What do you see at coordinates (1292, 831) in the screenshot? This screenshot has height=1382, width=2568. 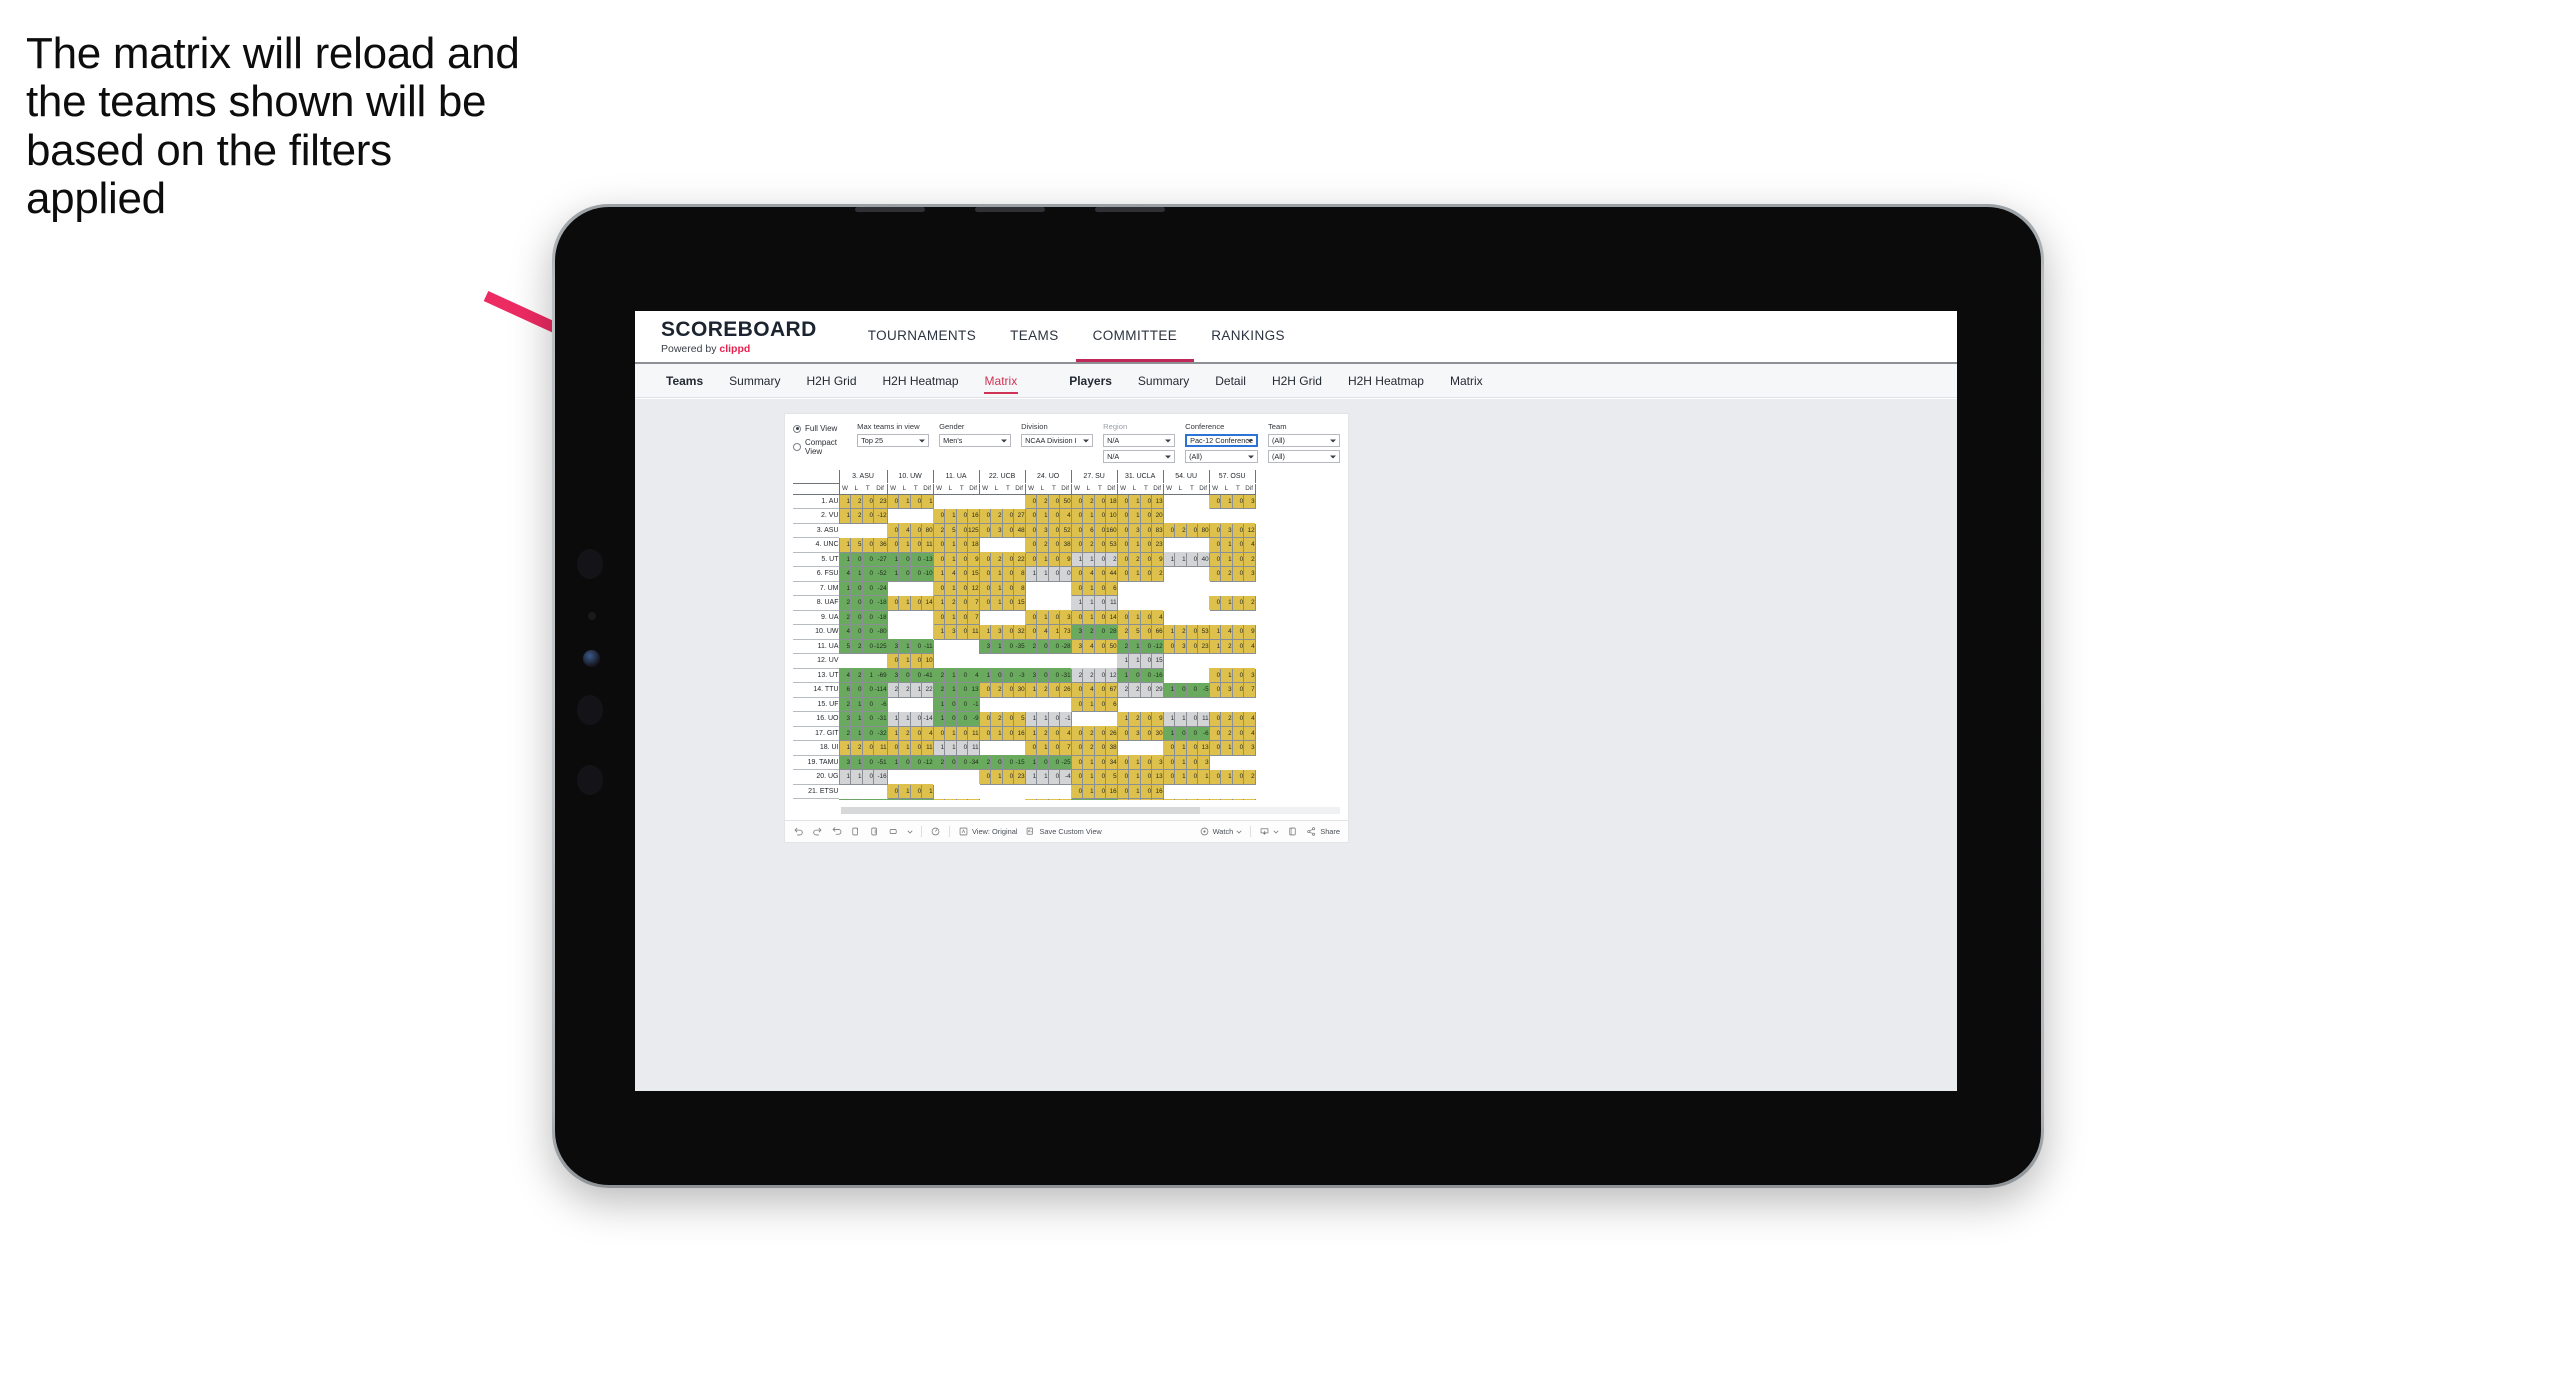 I see `fullscreen-icon` at bounding box center [1292, 831].